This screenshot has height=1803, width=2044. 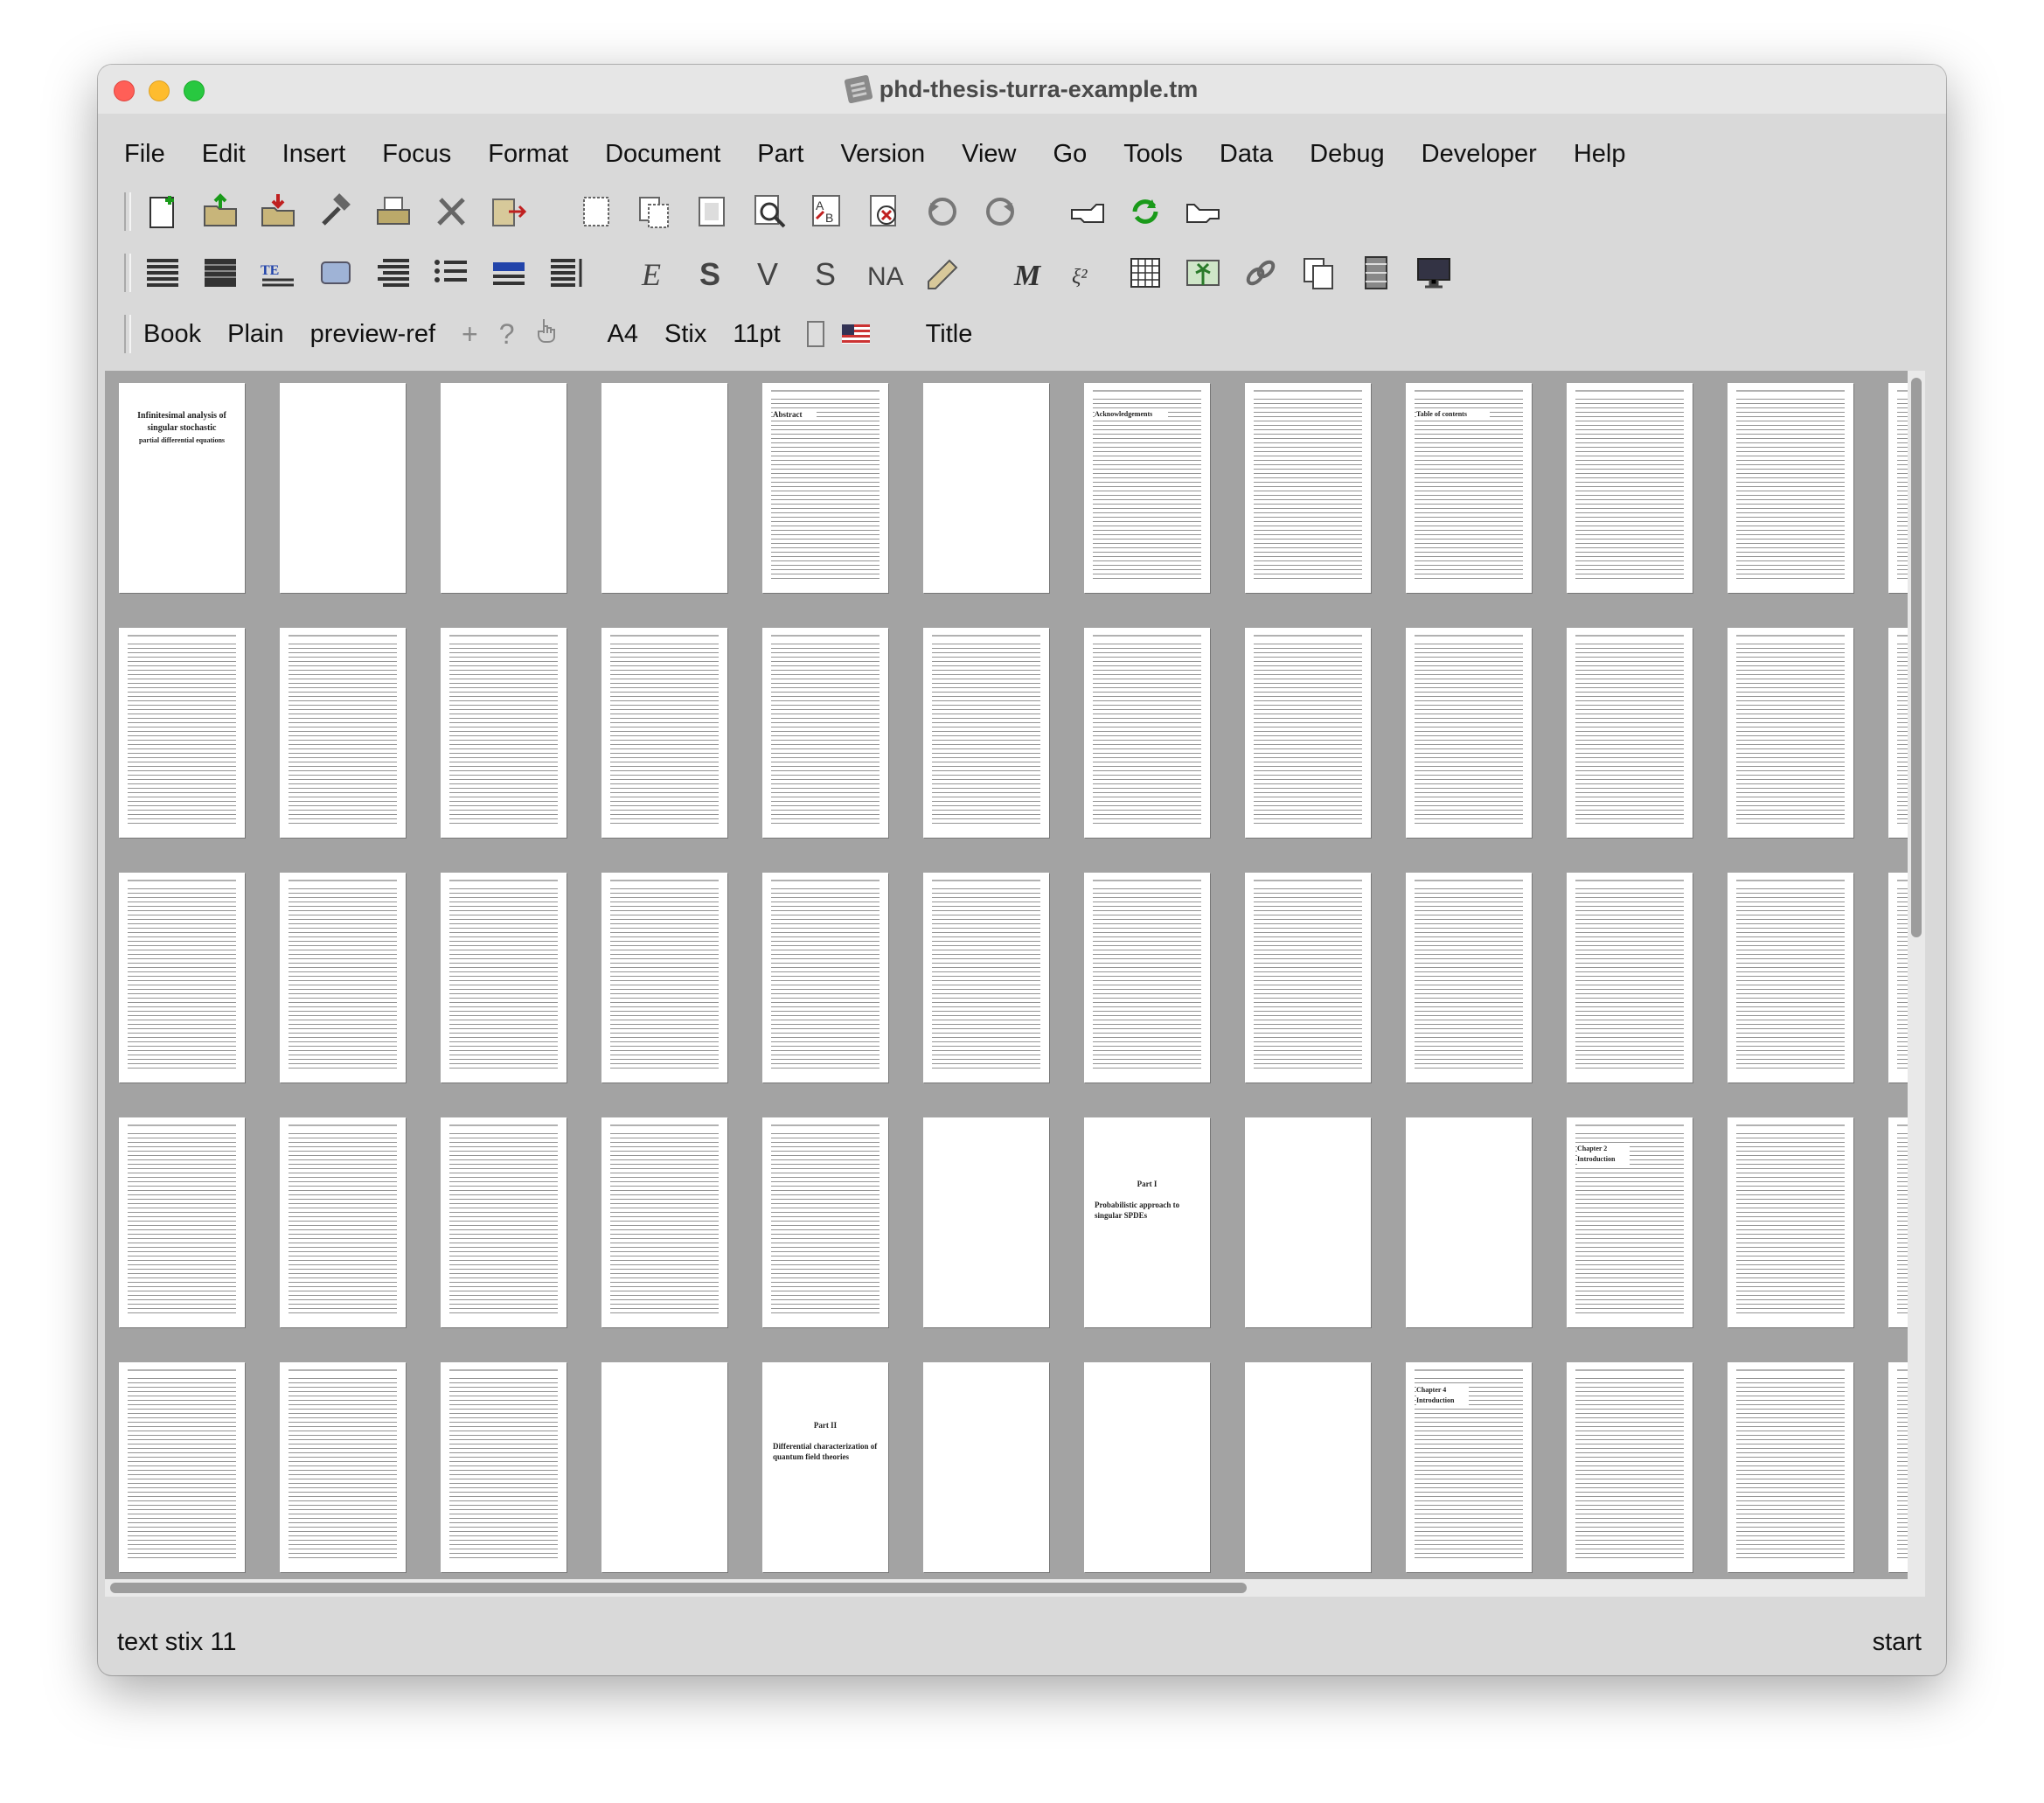 I want to click on menu-view: View, so click(x=989, y=155).